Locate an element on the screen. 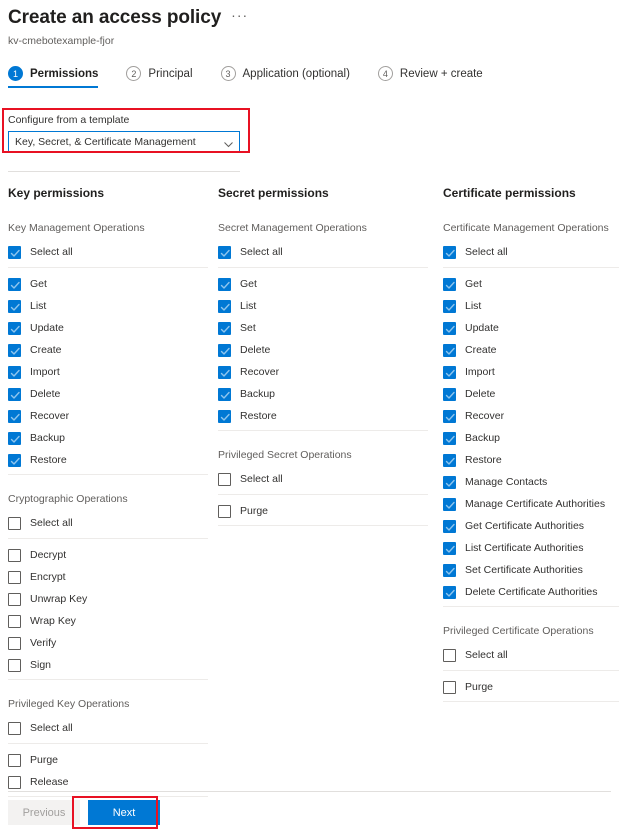 This screenshot has width=619, height=834. tab-review-create: 4 Review + create is located at coordinates (430, 75).